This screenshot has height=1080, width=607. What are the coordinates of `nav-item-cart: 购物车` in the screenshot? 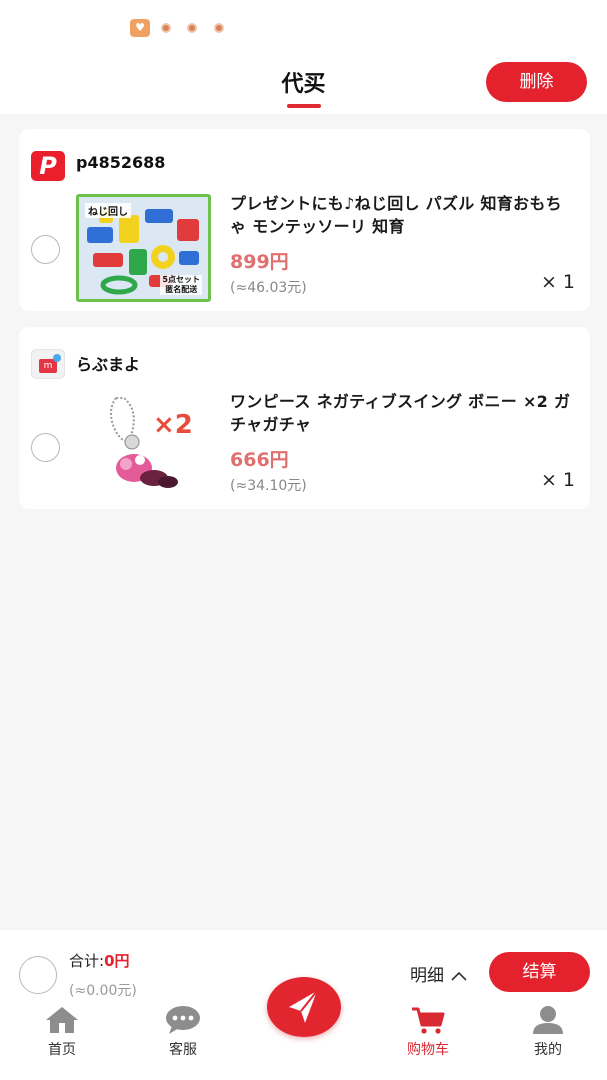 It's located at (428, 1032).